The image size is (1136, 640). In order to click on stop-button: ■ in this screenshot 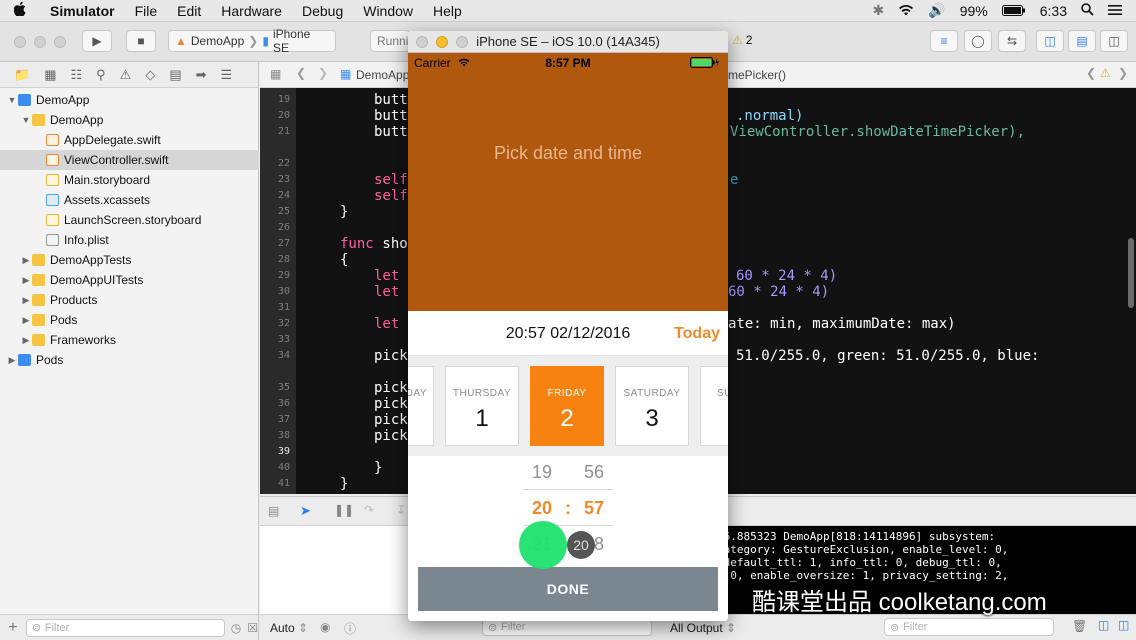, I will do `click(141, 41)`.